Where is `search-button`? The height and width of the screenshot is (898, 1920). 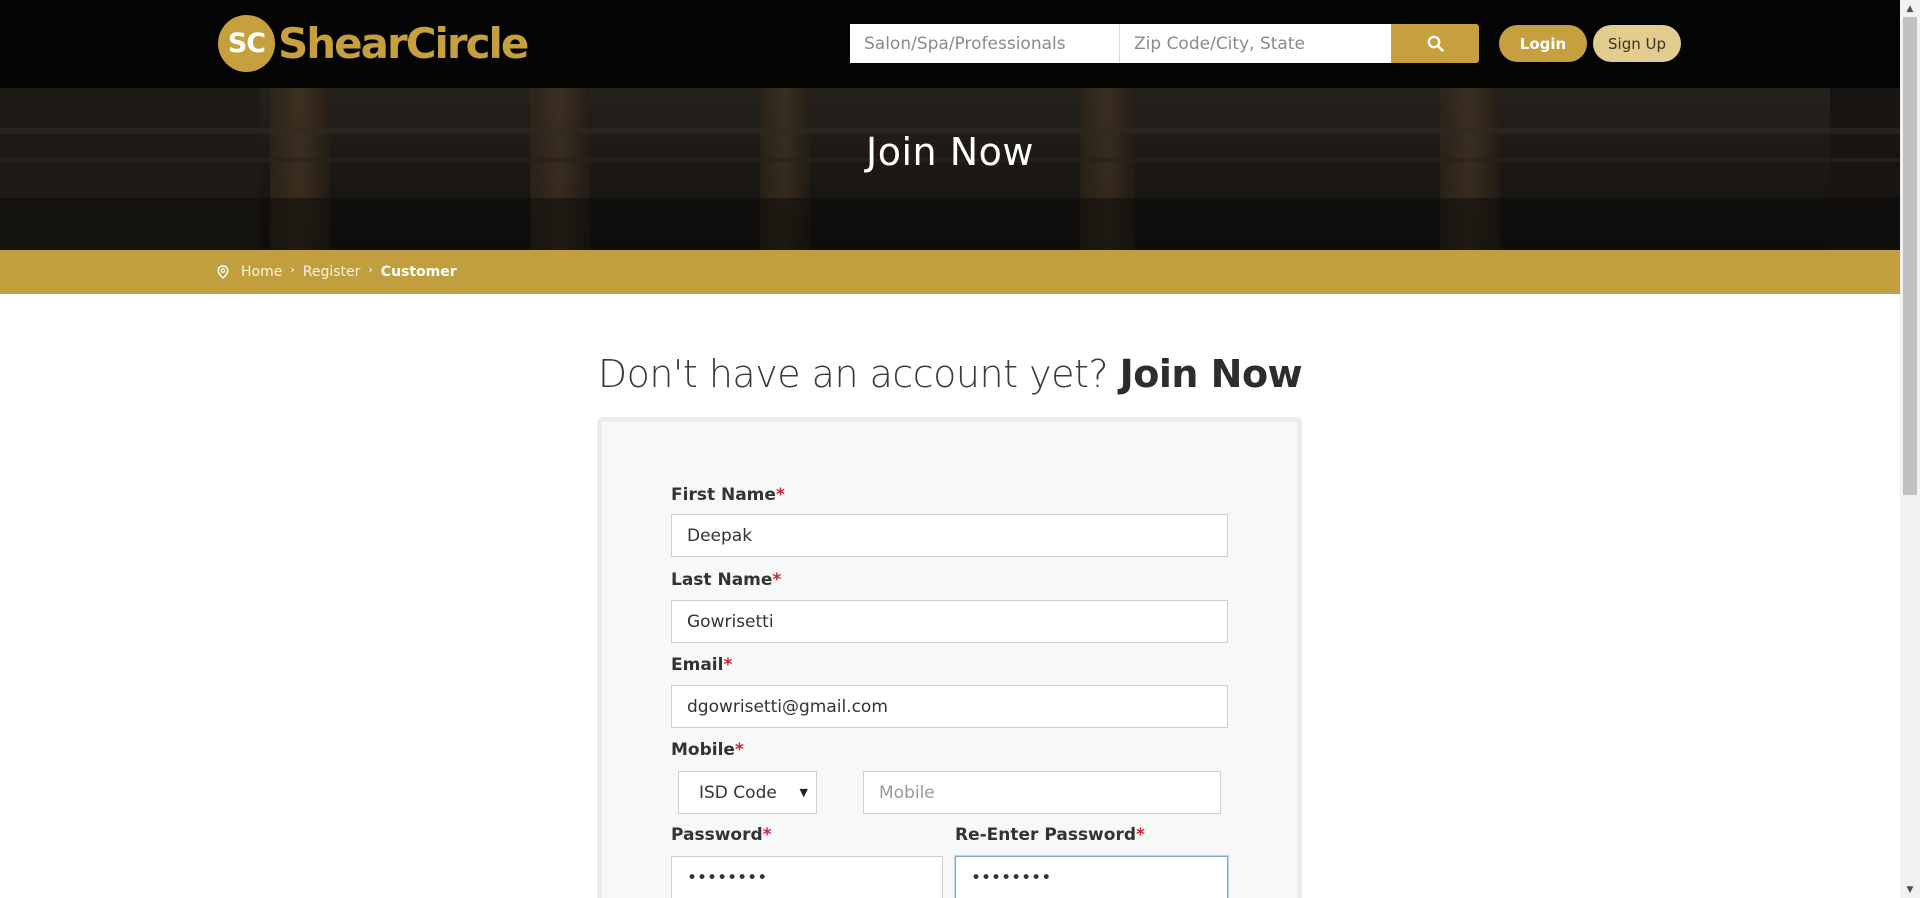
search-button is located at coordinates (1435, 43).